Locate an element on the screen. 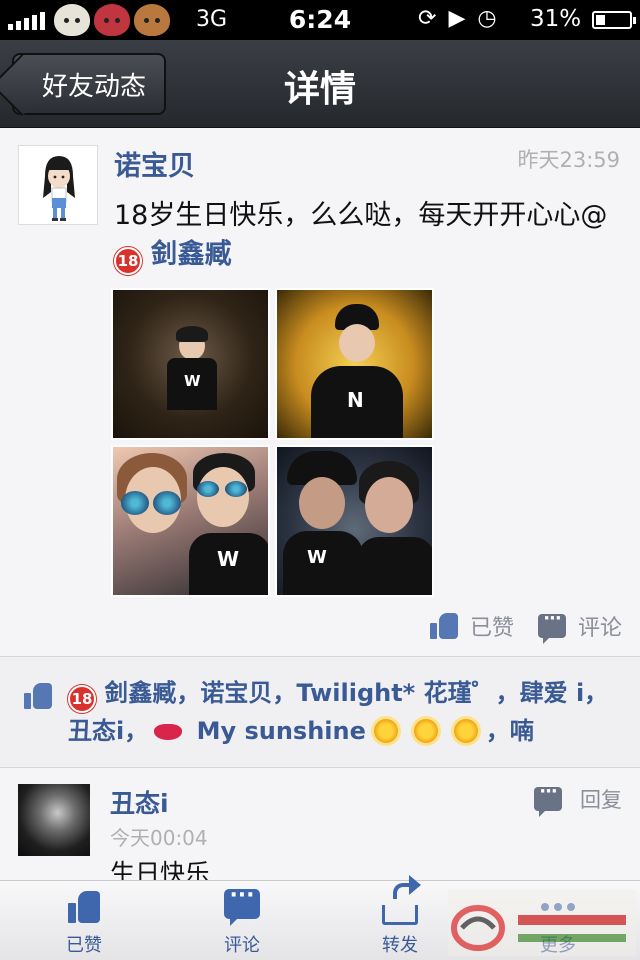 The image size is (640, 960). toolbar-share-button: 转发 is located at coordinates (400, 917).